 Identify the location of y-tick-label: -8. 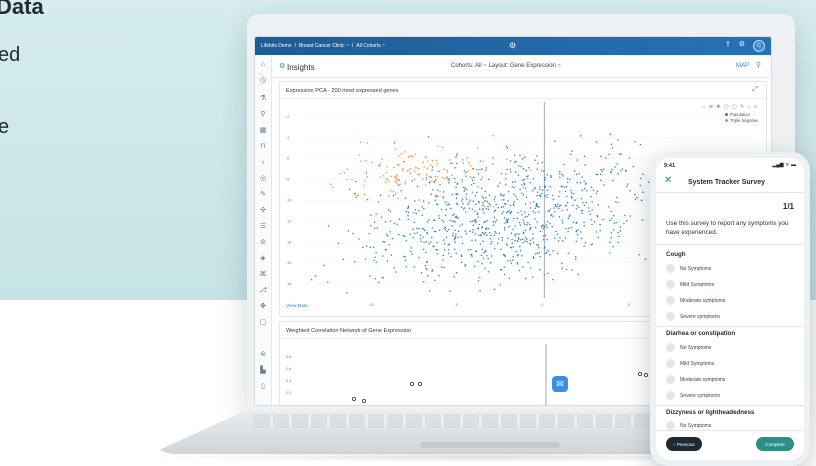
(287, 180).